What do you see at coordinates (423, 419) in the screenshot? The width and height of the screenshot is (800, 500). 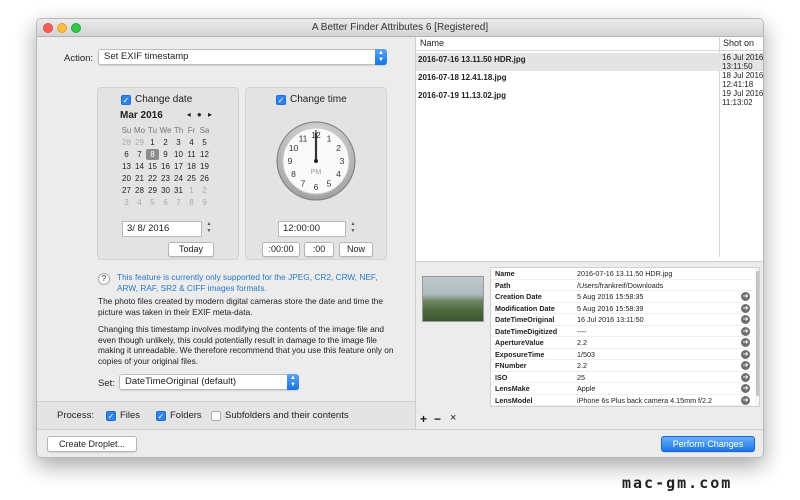 I see `add-file-button: +` at bounding box center [423, 419].